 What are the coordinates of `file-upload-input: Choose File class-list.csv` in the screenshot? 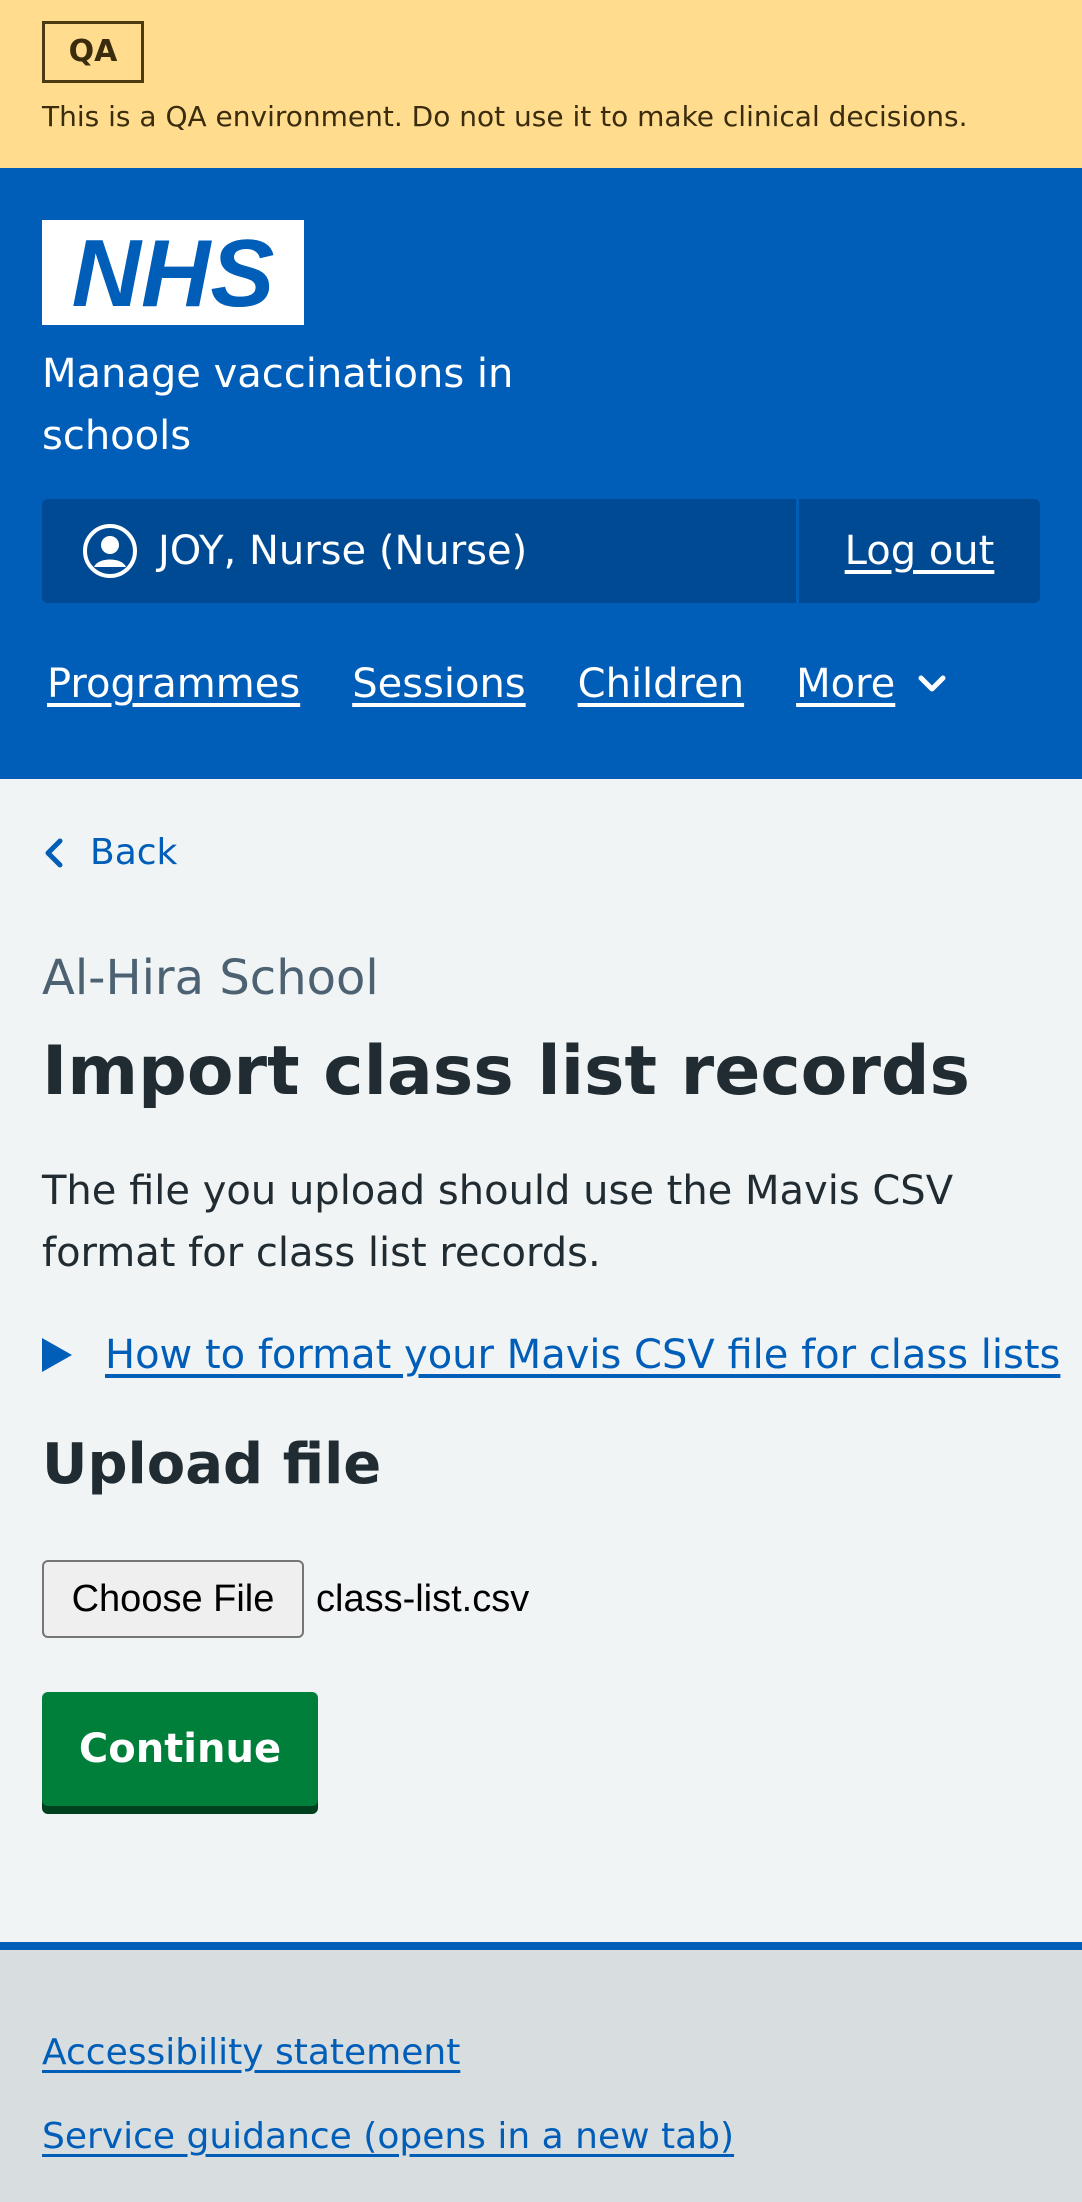 It's located at (285, 1599).